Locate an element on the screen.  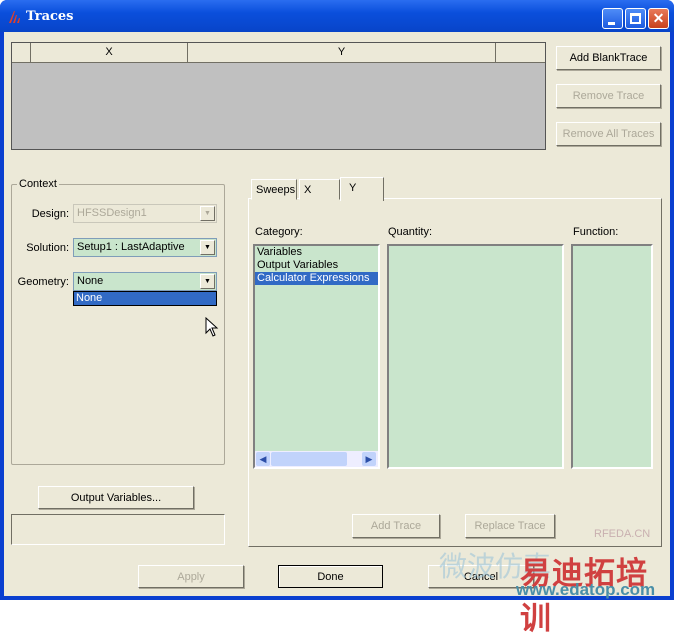
window-title: Traces is located at coordinates (50, 16).